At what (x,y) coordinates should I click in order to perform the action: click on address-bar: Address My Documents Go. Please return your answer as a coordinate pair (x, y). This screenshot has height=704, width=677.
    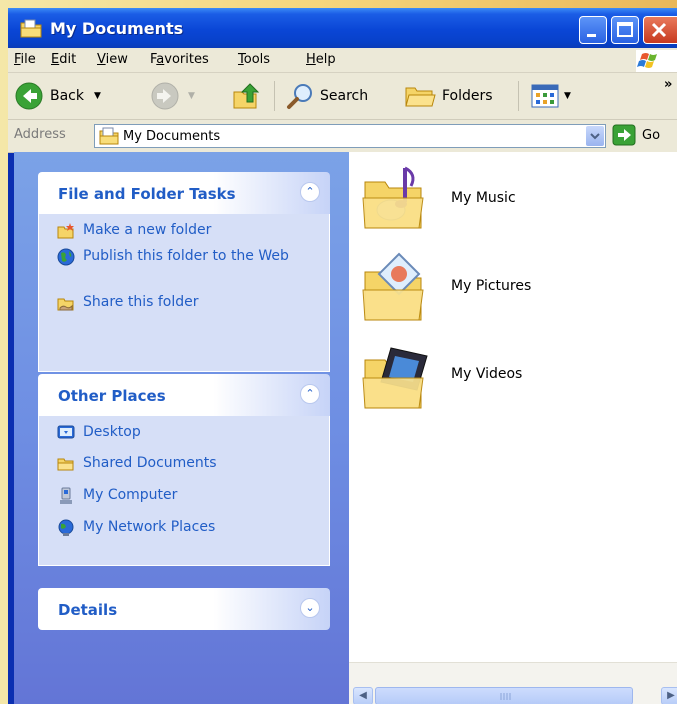
    Looking at the image, I should click on (342, 136).